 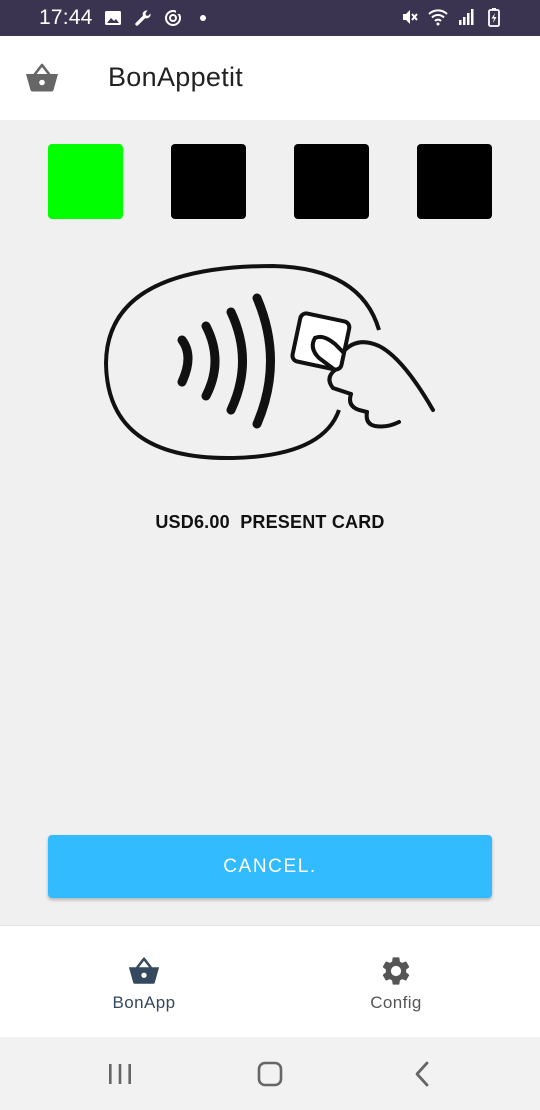 What do you see at coordinates (203, 18) in the screenshot?
I see `dot-icon` at bounding box center [203, 18].